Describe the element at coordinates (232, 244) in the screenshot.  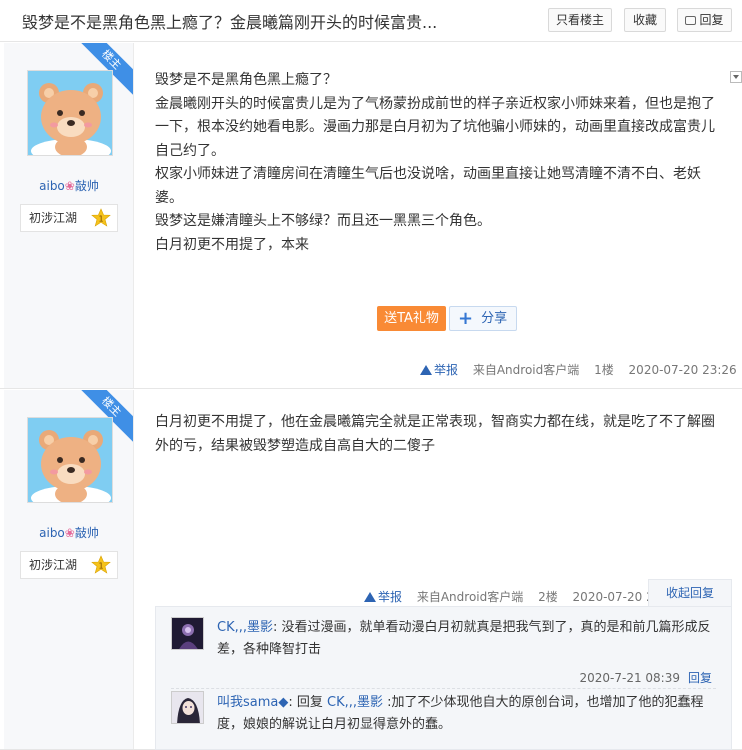
I see `post-line: 白月初更不用提了，本来` at that location.